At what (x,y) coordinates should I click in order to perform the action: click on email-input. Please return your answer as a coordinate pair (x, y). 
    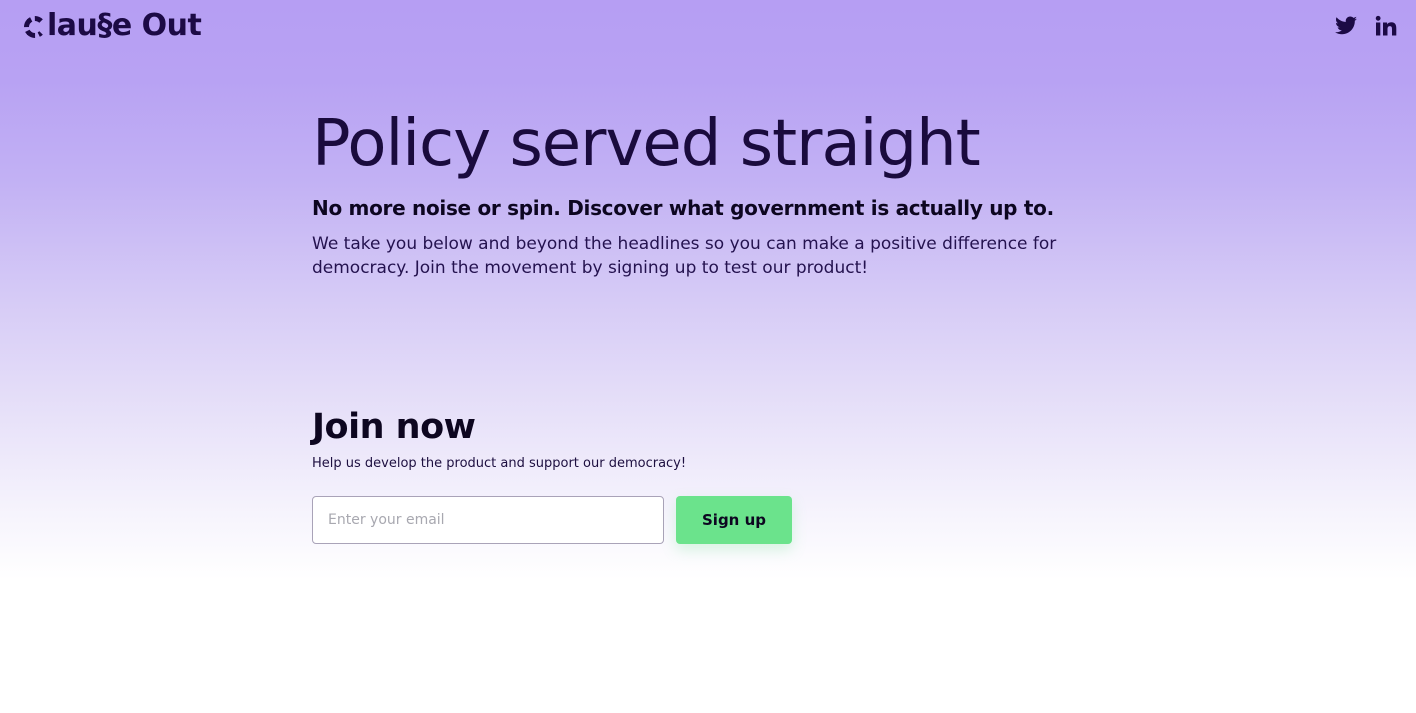
    Looking at the image, I should click on (488, 520).